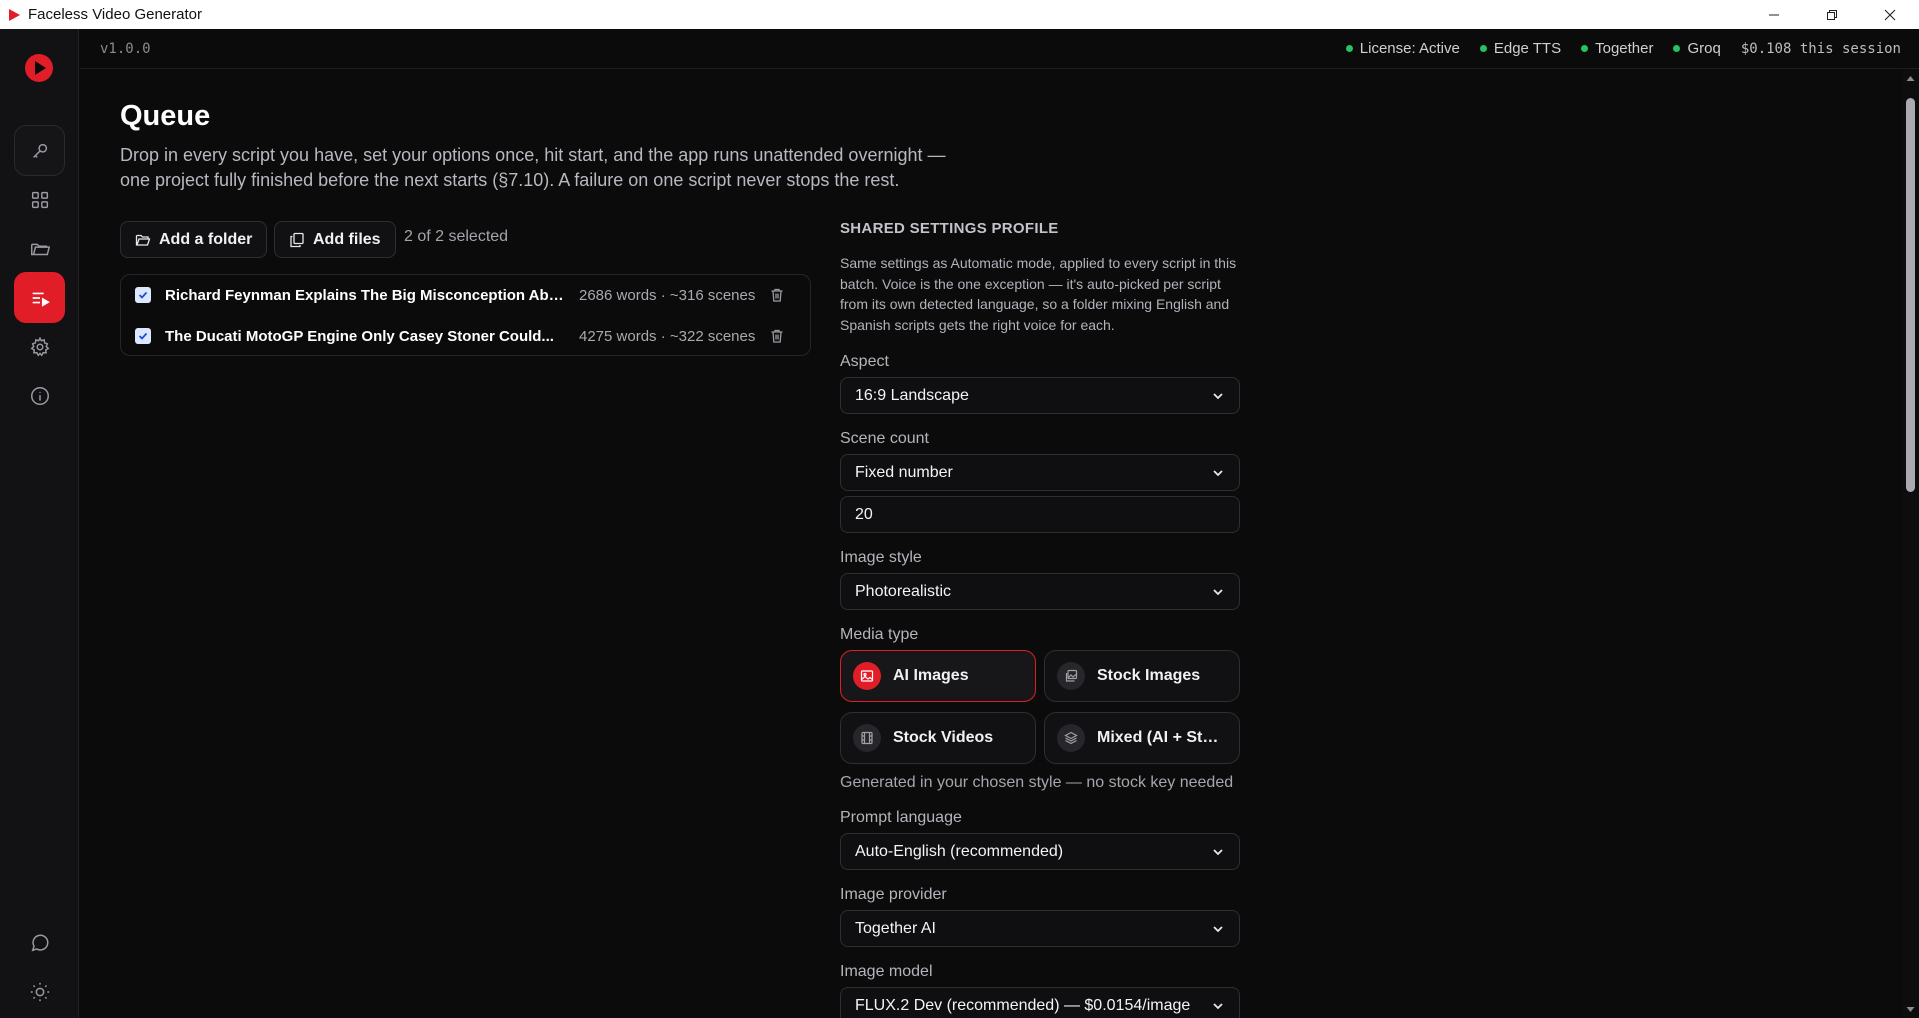 Image resolution: width=1919 pixels, height=1018 pixels. I want to click on status-license: License: Active, so click(1402, 48).